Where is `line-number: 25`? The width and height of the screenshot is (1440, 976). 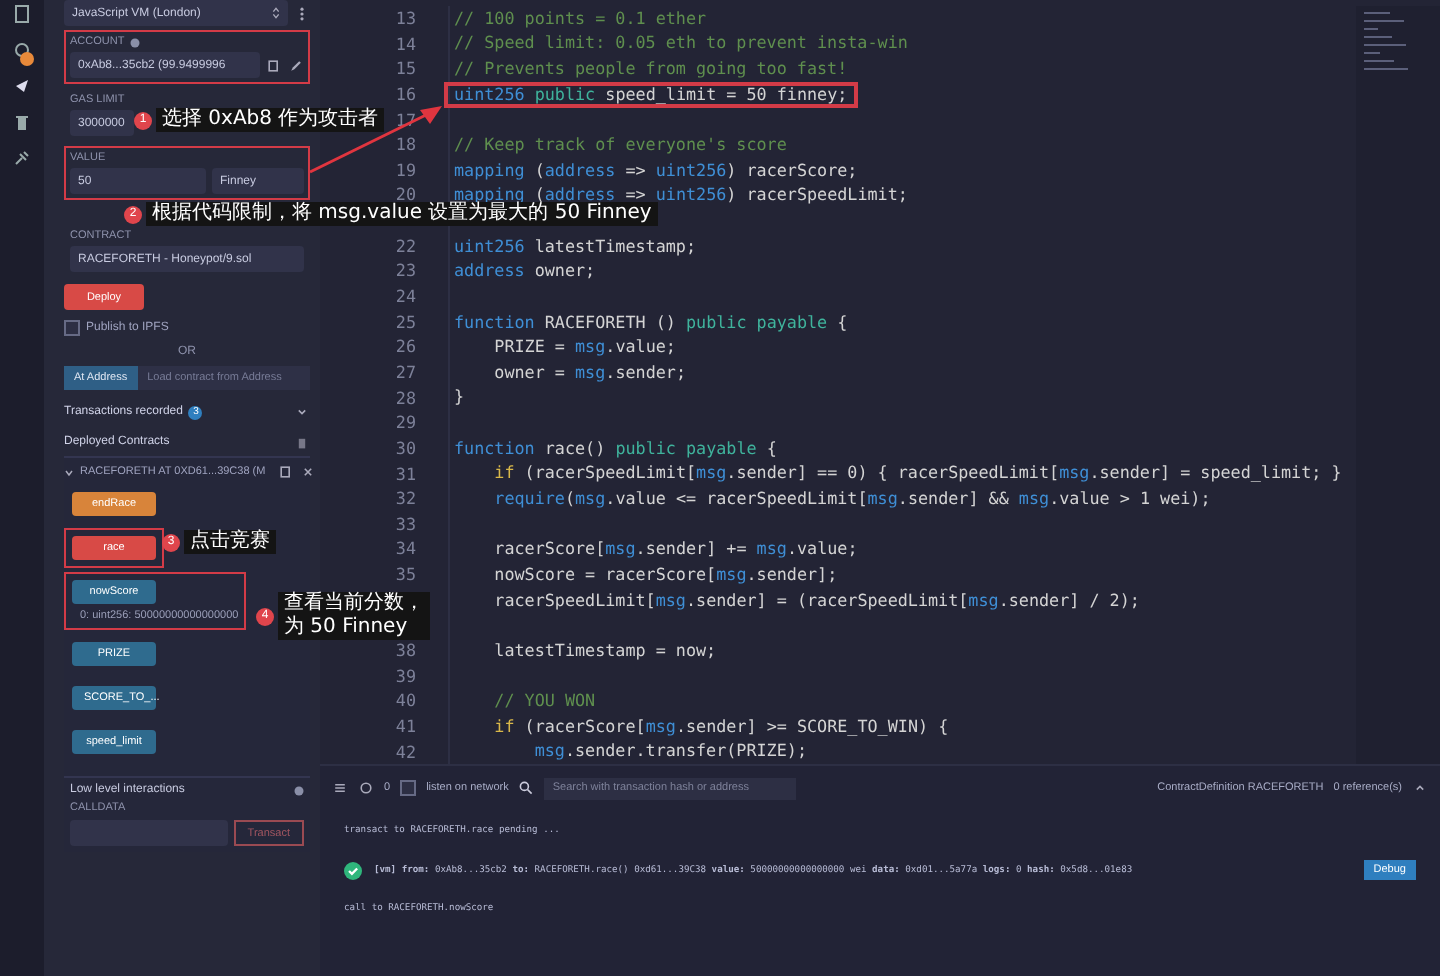
line-number: 25 is located at coordinates (405, 321).